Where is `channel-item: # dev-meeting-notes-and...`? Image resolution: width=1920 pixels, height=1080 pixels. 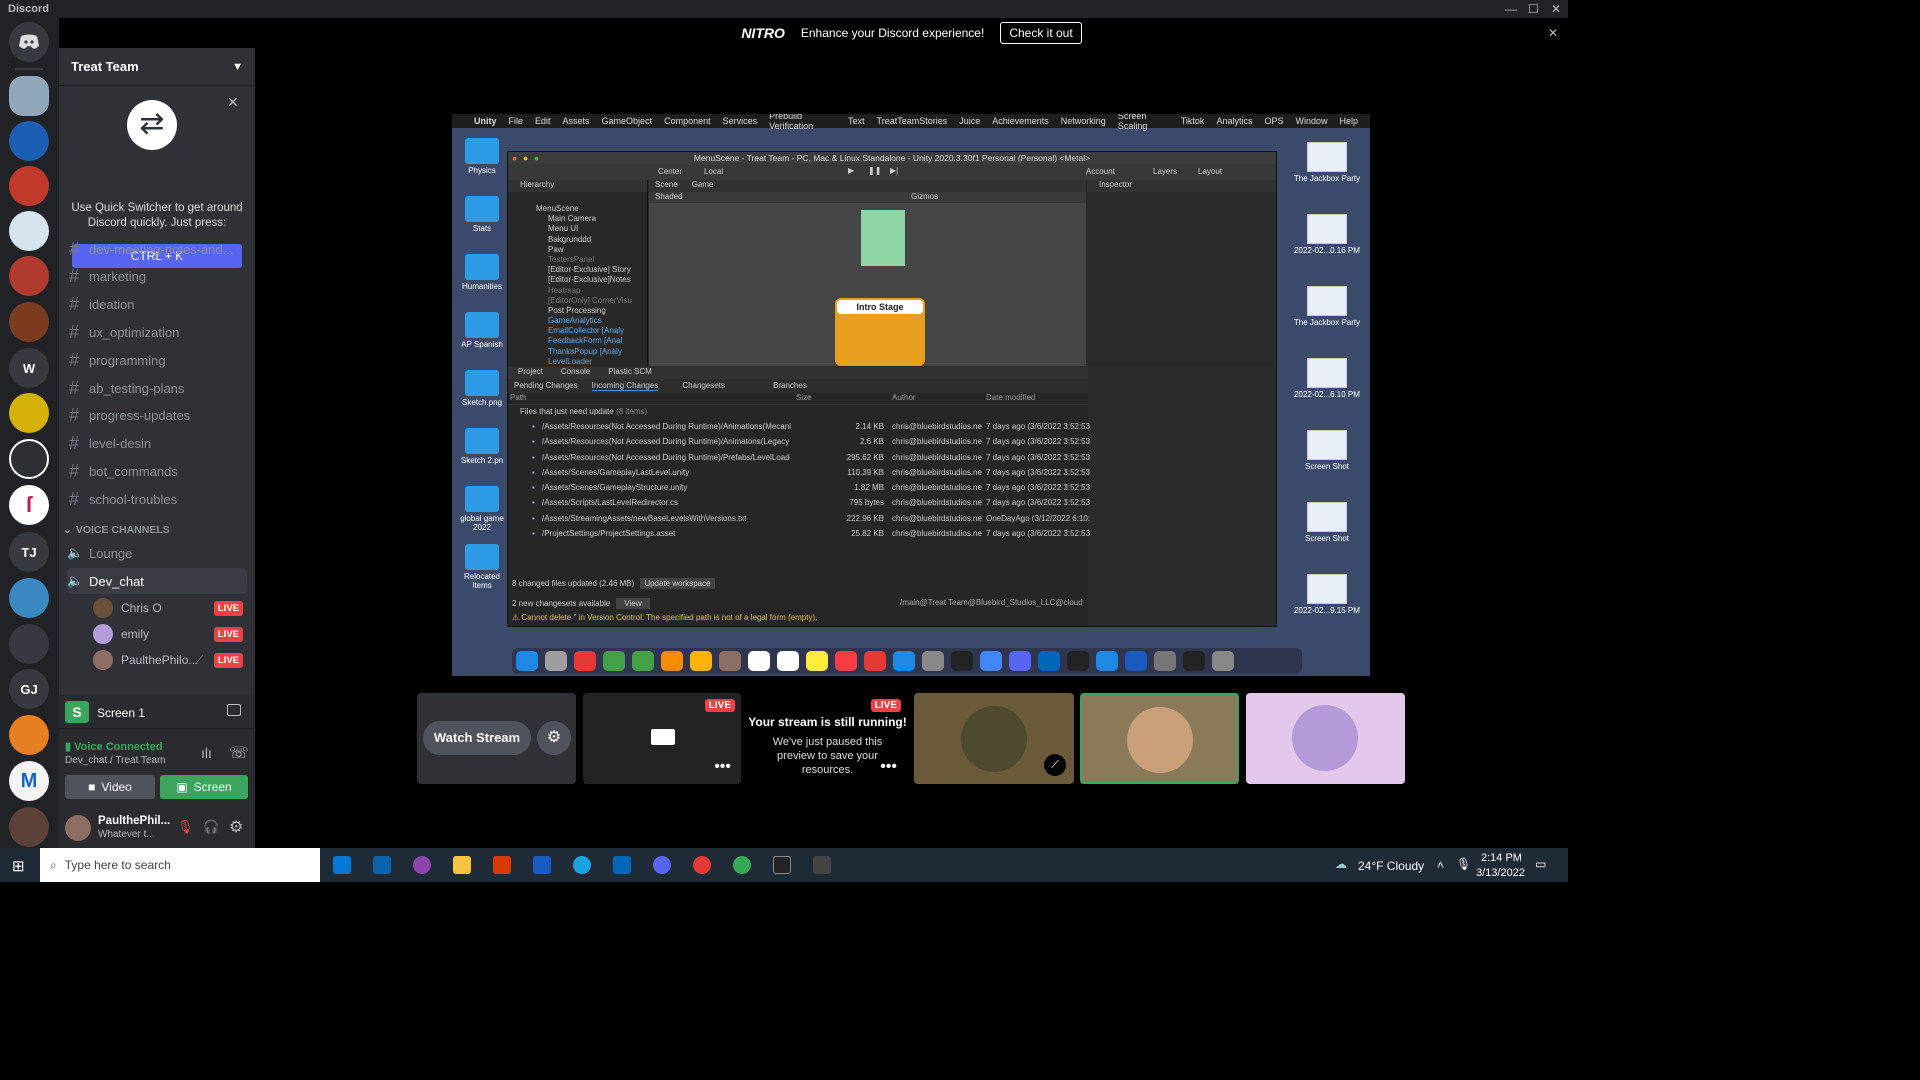
channel-item: # dev-meeting-notes-and... is located at coordinates (157, 249).